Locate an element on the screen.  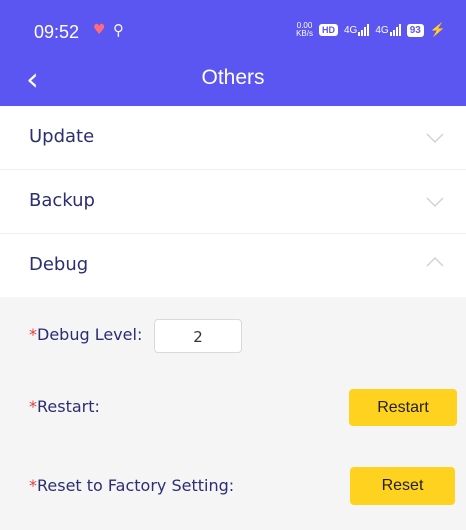
reset-text: Reset to Factory Setting: is located at coordinates (136, 485).